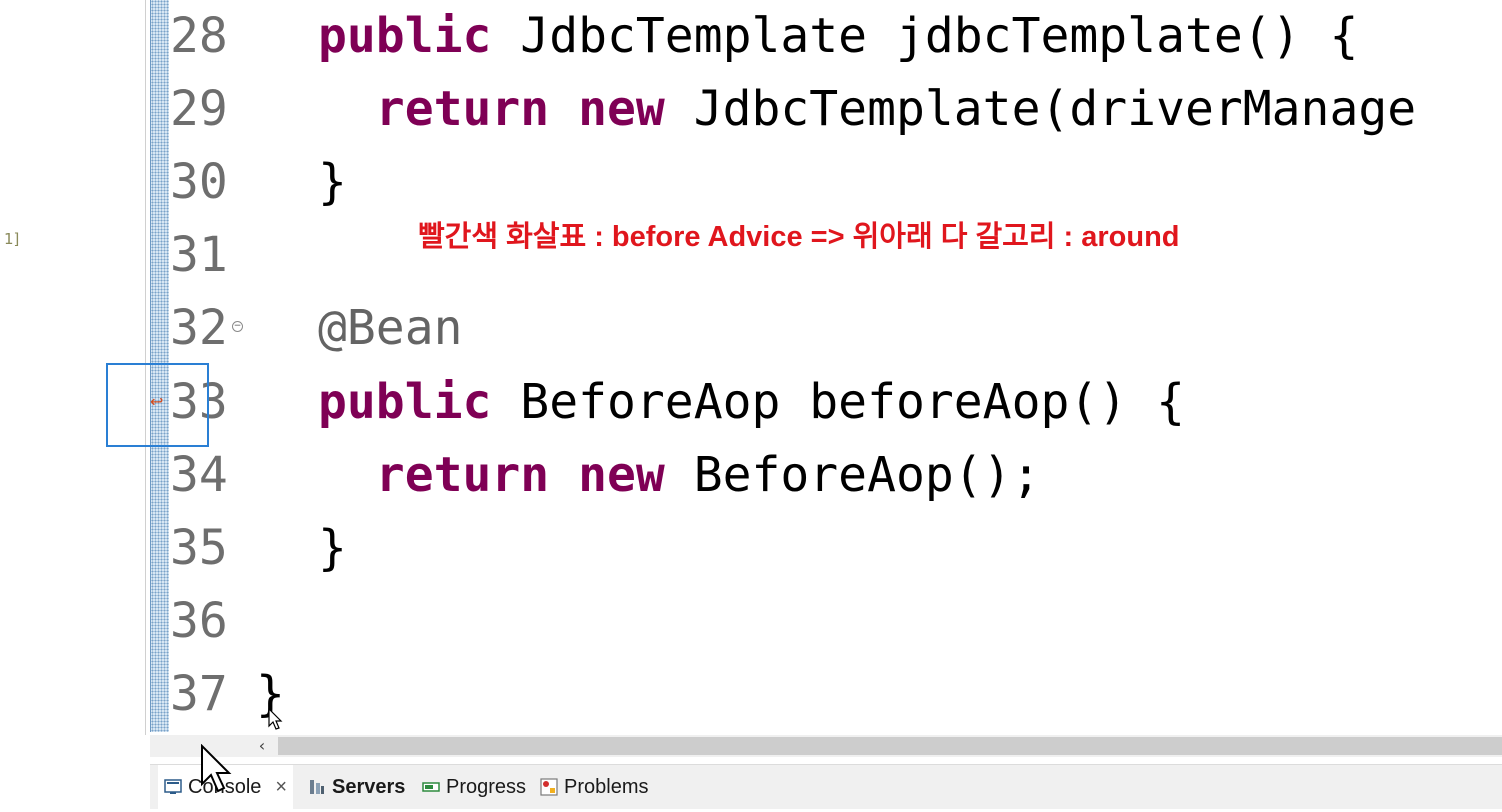  Describe the element at coordinates (852, 402) in the screenshot. I see `code-token: BeforeAop beforeAop() {` at that location.